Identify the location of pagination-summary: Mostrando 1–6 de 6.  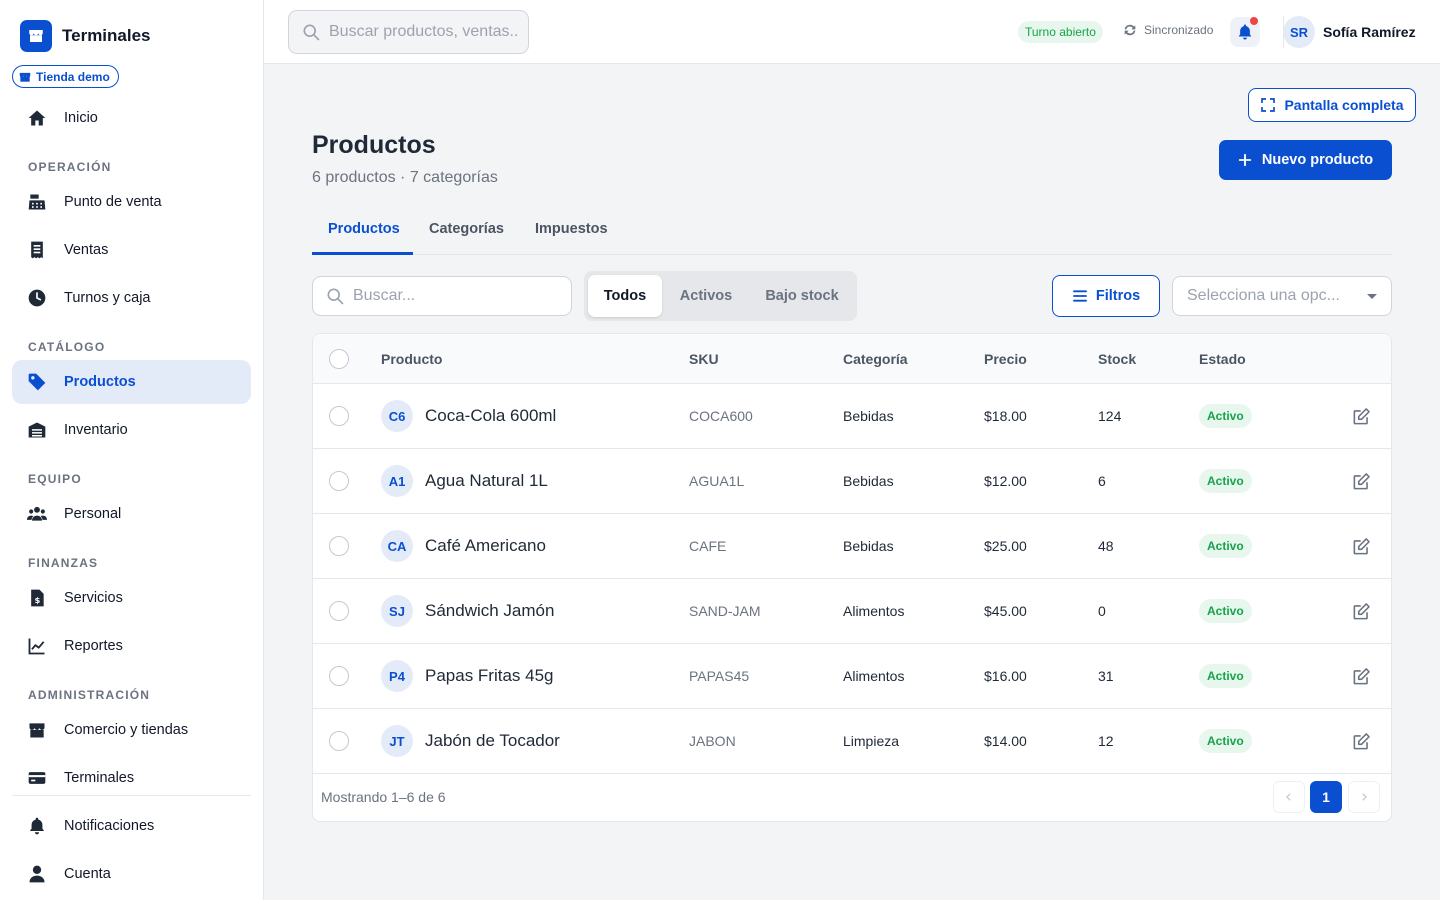
(383, 797).